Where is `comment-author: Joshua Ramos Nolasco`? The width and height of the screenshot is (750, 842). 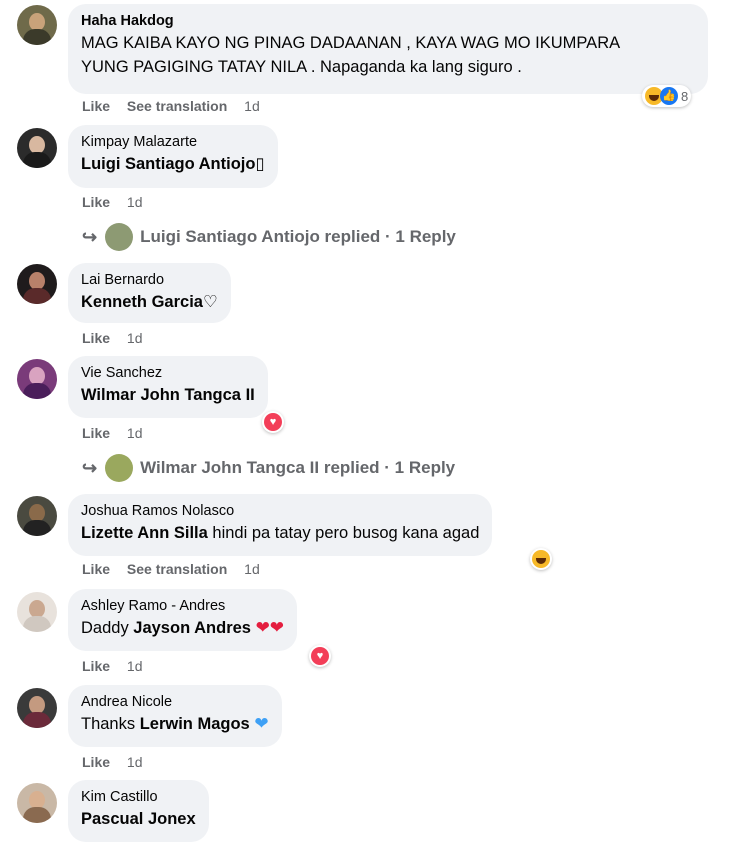 comment-author: Joshua Ramos Nolasco is located at coordinates (280, 511).